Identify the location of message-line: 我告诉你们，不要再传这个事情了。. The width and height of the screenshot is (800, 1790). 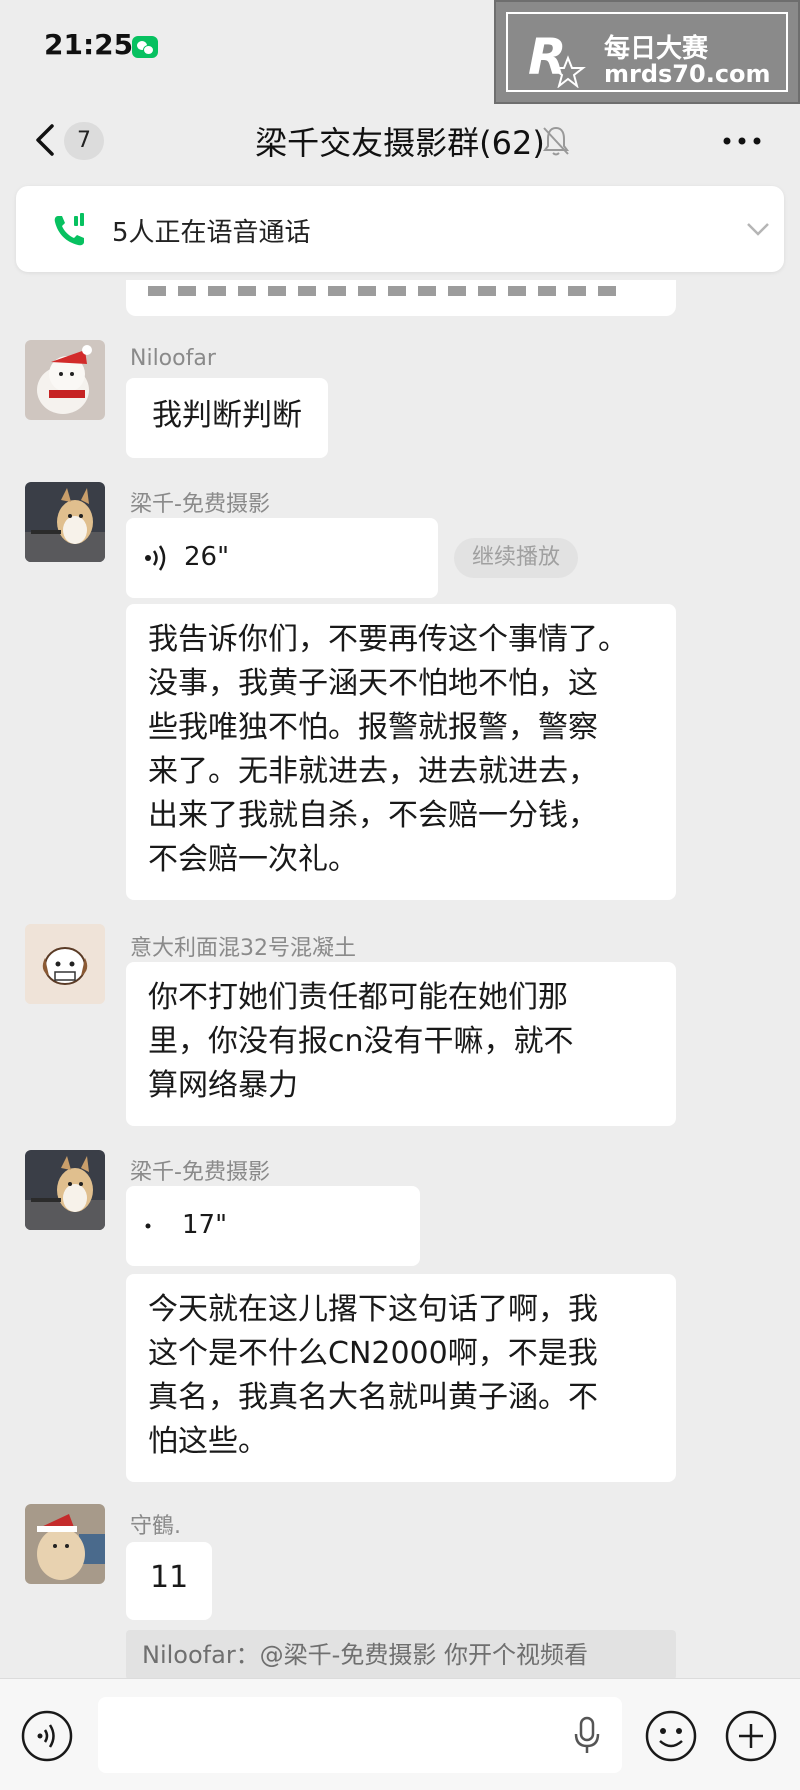
(388, 639).